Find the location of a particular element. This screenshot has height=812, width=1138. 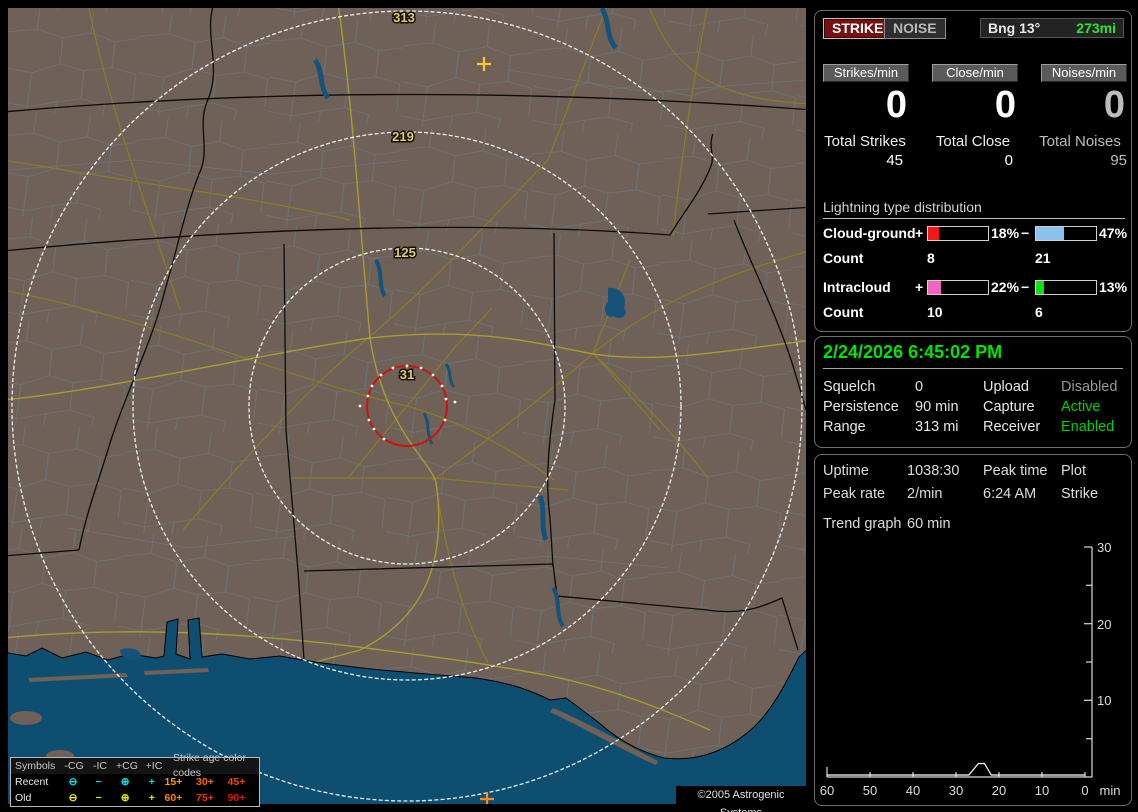

datetime-display: 2/24/2026 6:45:02 PM is located at coordinates (973, 355).